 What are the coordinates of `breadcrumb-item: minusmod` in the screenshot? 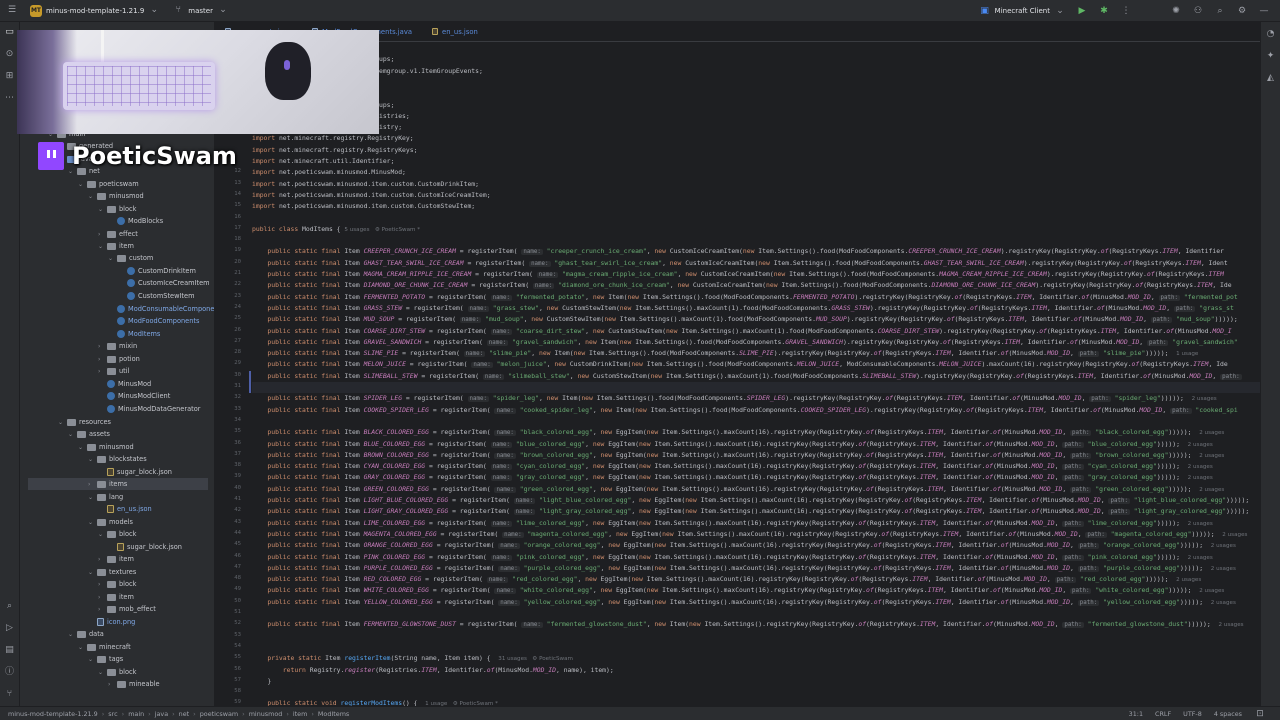 It's located at (266, 714).